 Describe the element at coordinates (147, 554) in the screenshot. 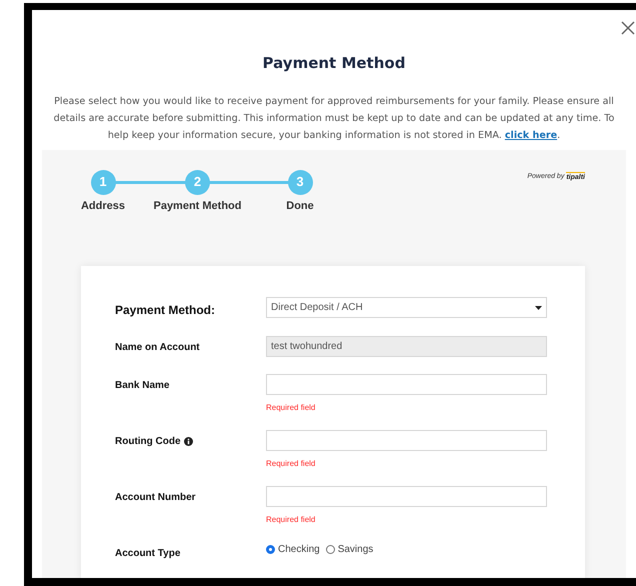

I see `field-label: Account Type` at that location.